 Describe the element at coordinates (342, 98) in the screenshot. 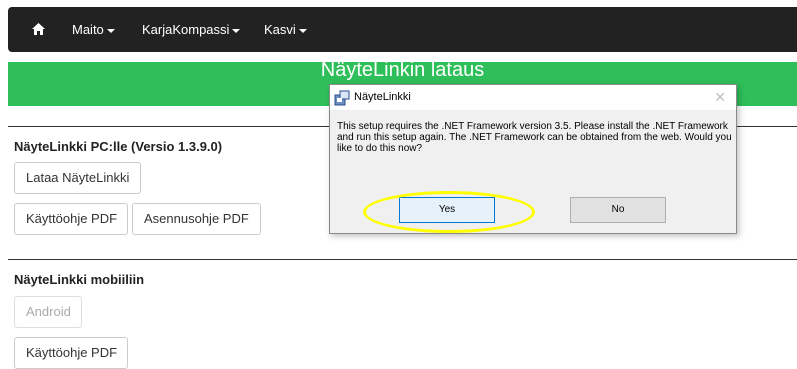

I see `installer-icon` at that location.